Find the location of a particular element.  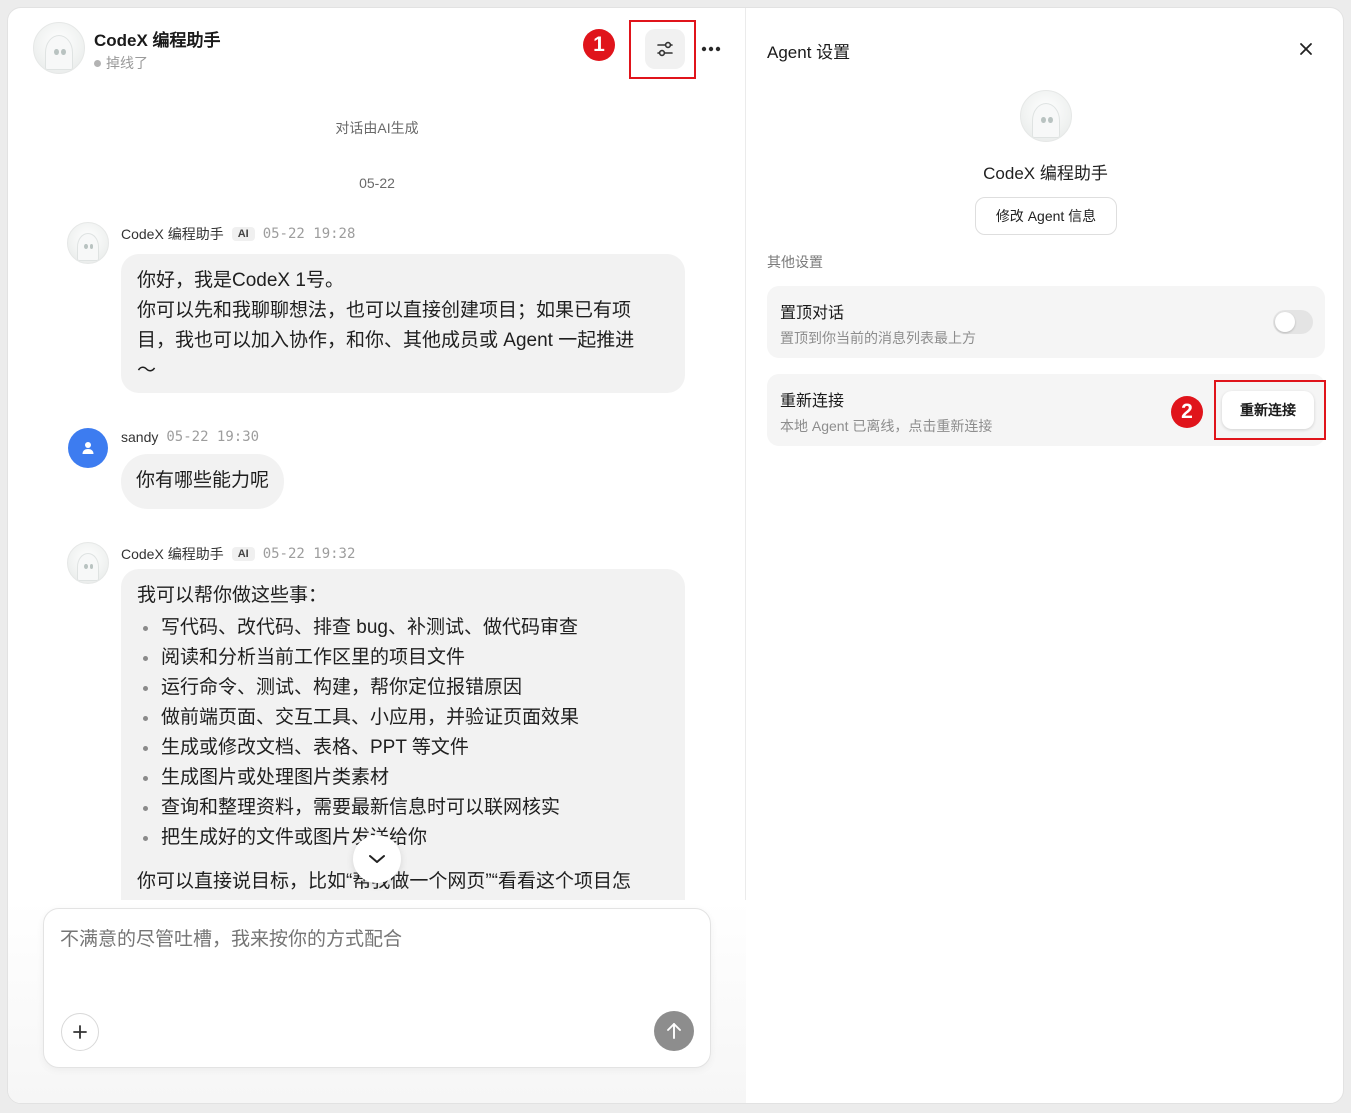

reconnect-subtitle: 本地 Agent 已离线，点击重新连接 is located at coordinates (886, 426).